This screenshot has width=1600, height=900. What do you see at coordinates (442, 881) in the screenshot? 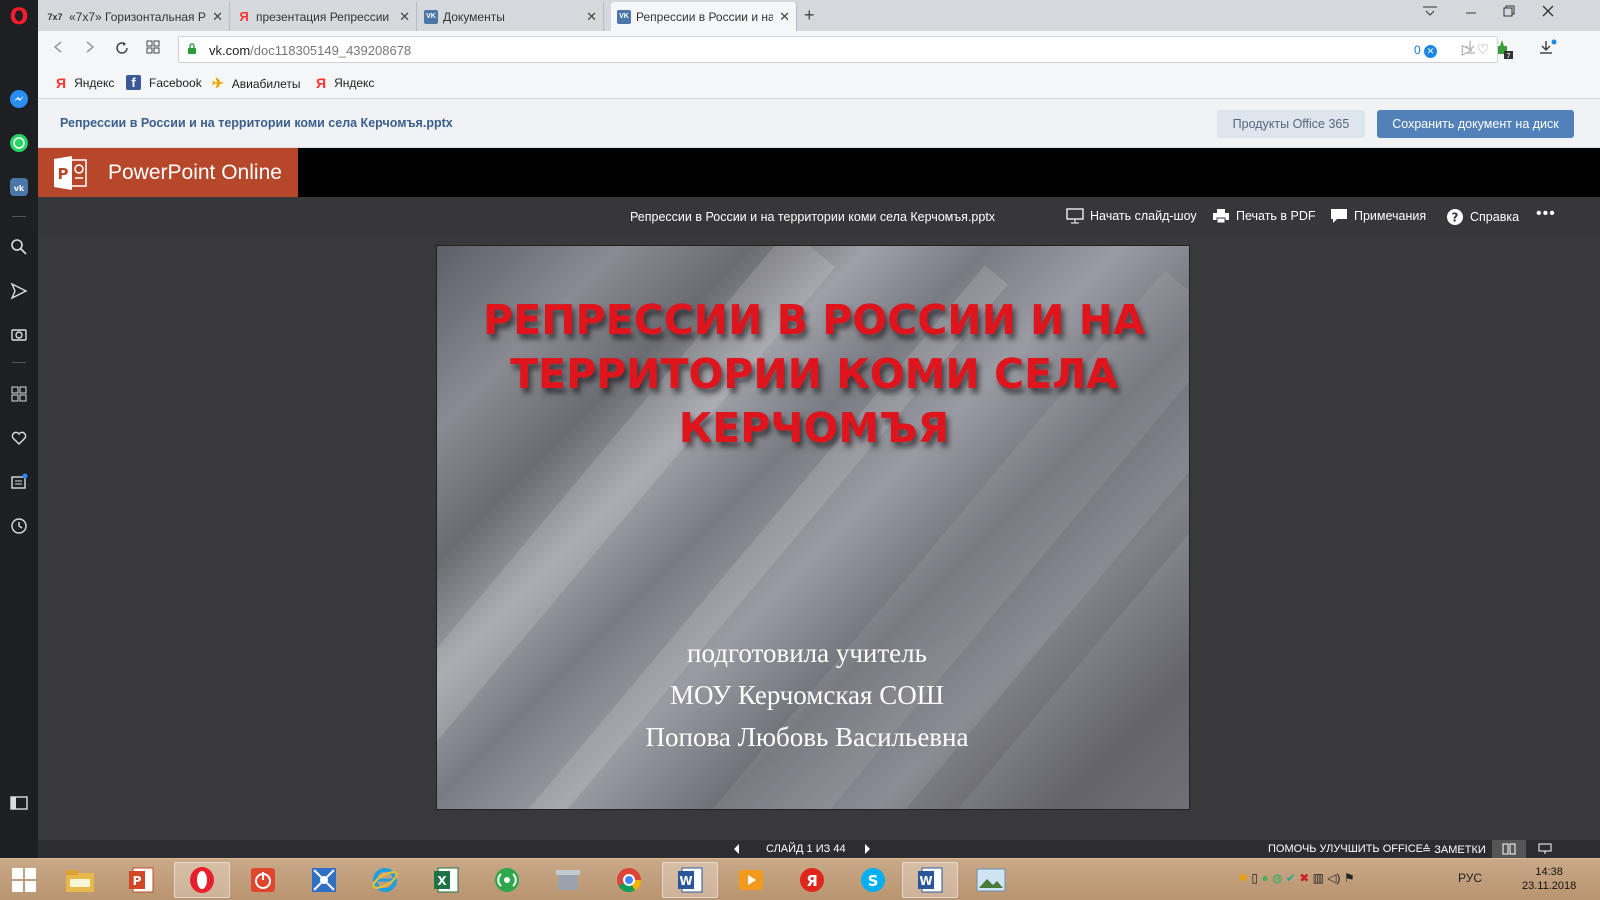
I see `svg-text: X` at bounding box center [442, 881].